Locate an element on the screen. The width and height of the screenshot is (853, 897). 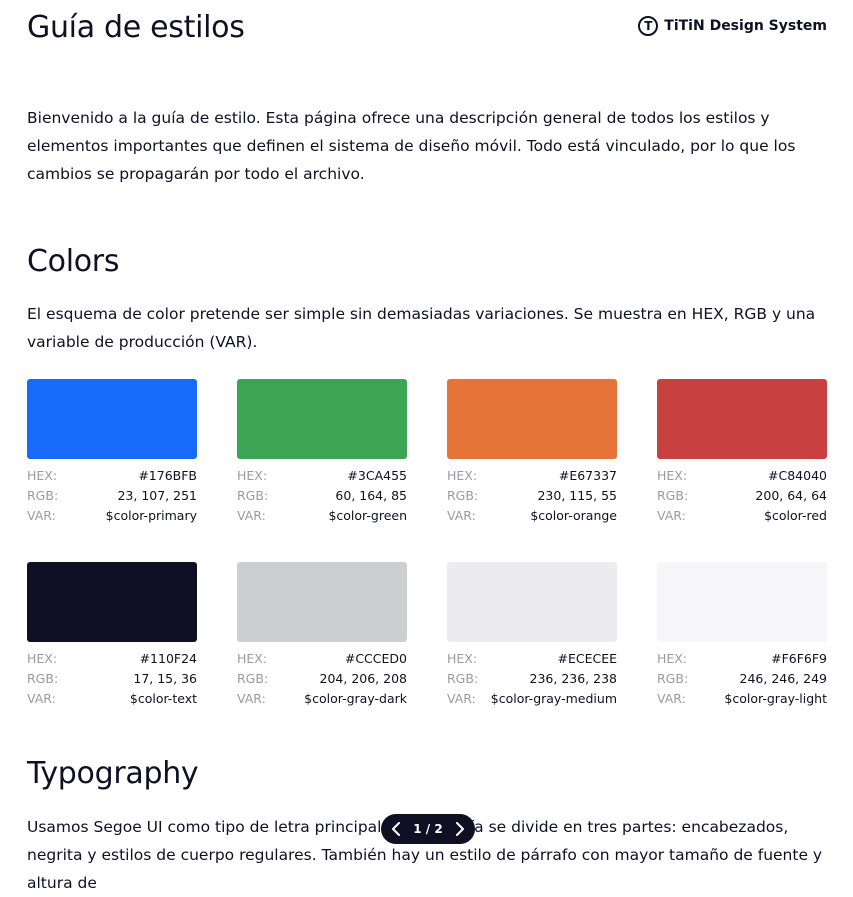
hex-value: #CCCED0 is located at coordinates (375, 658).